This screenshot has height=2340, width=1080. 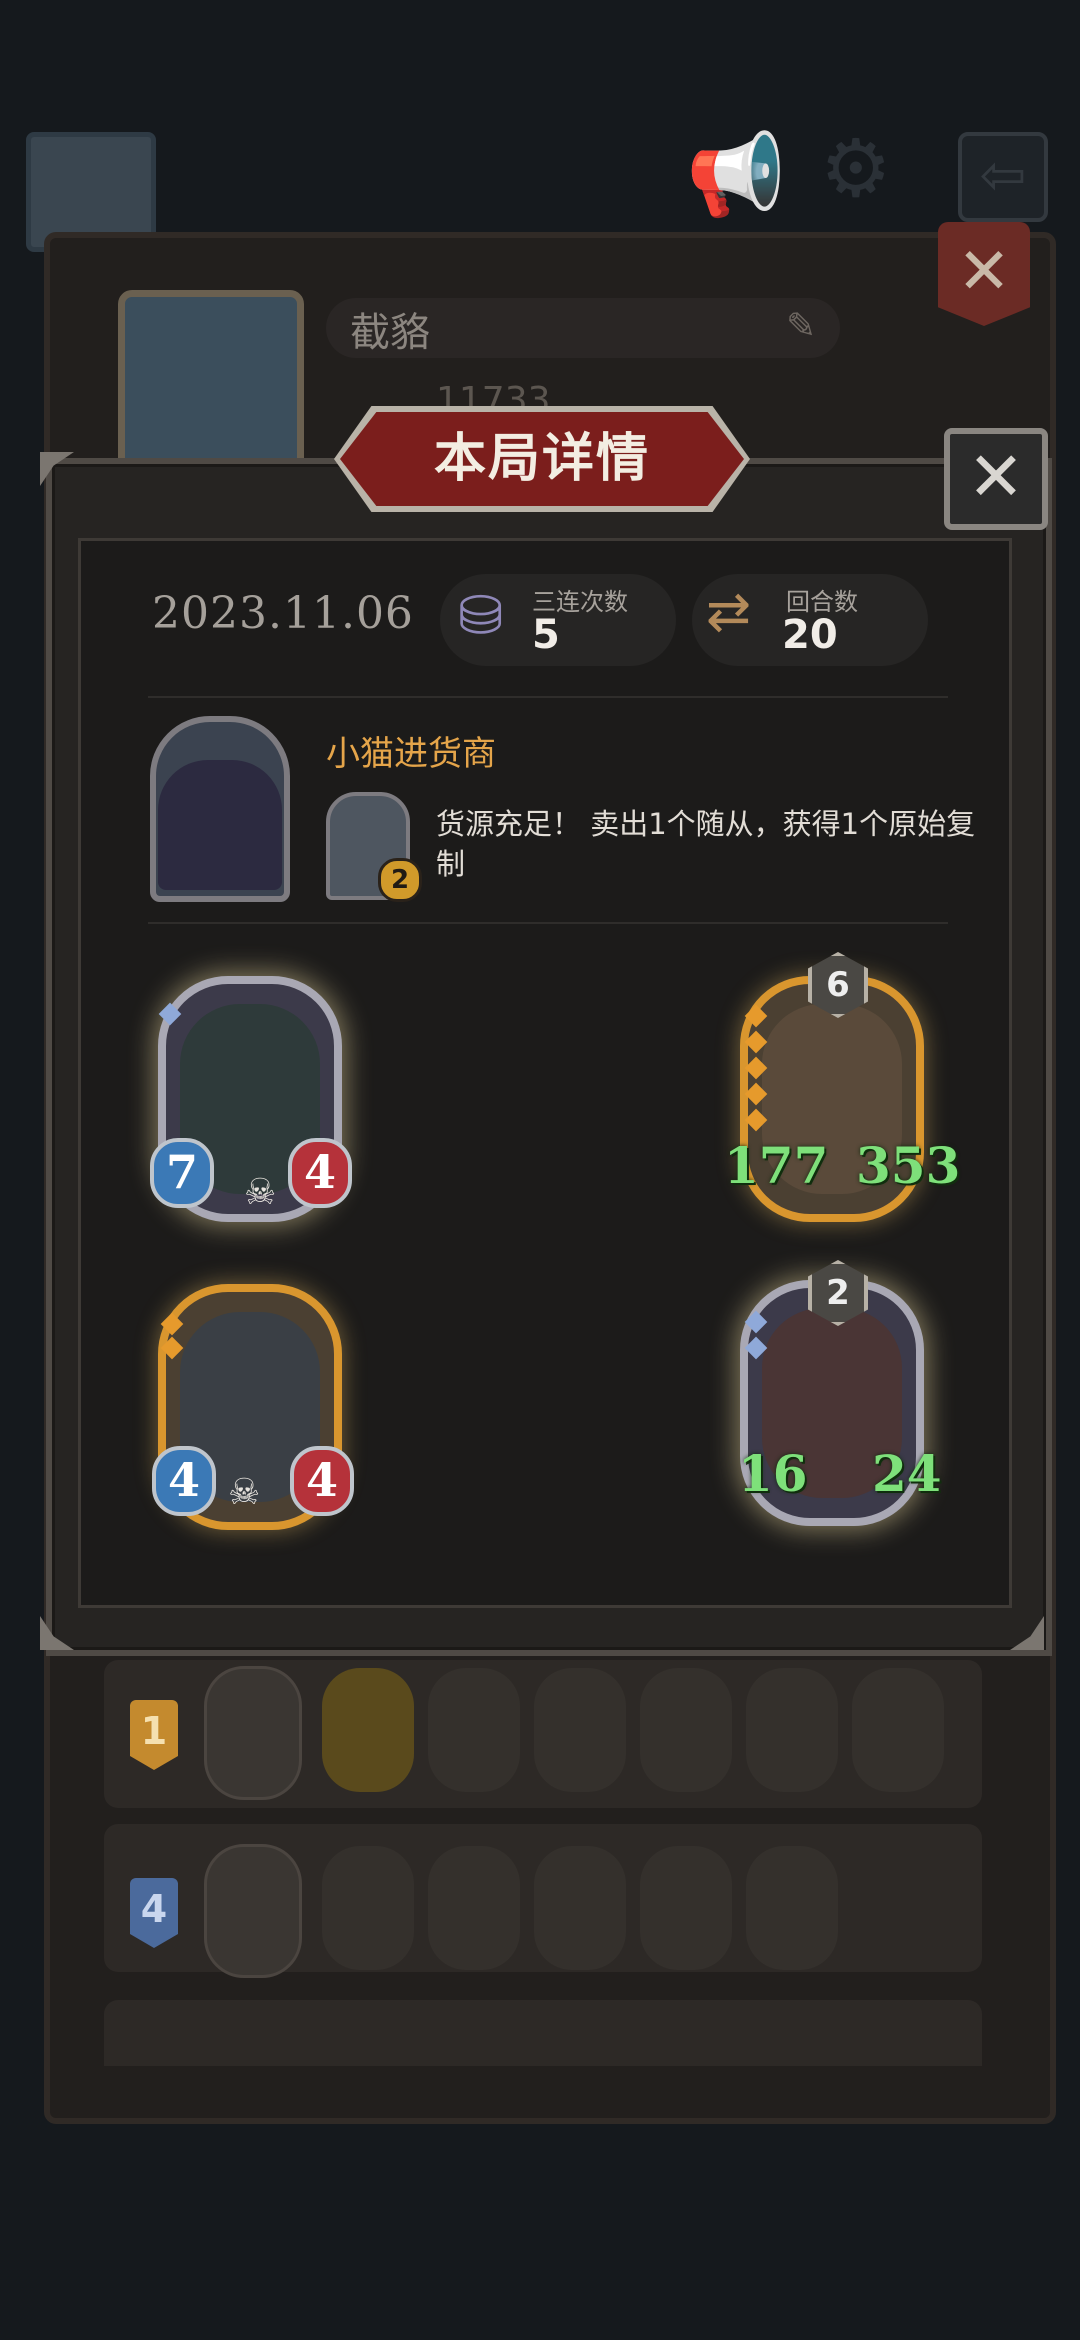 What do you see at coordinates (546, 635) in the screenshot?
I see `triples-value: 5` at bounding box center [546, 635].